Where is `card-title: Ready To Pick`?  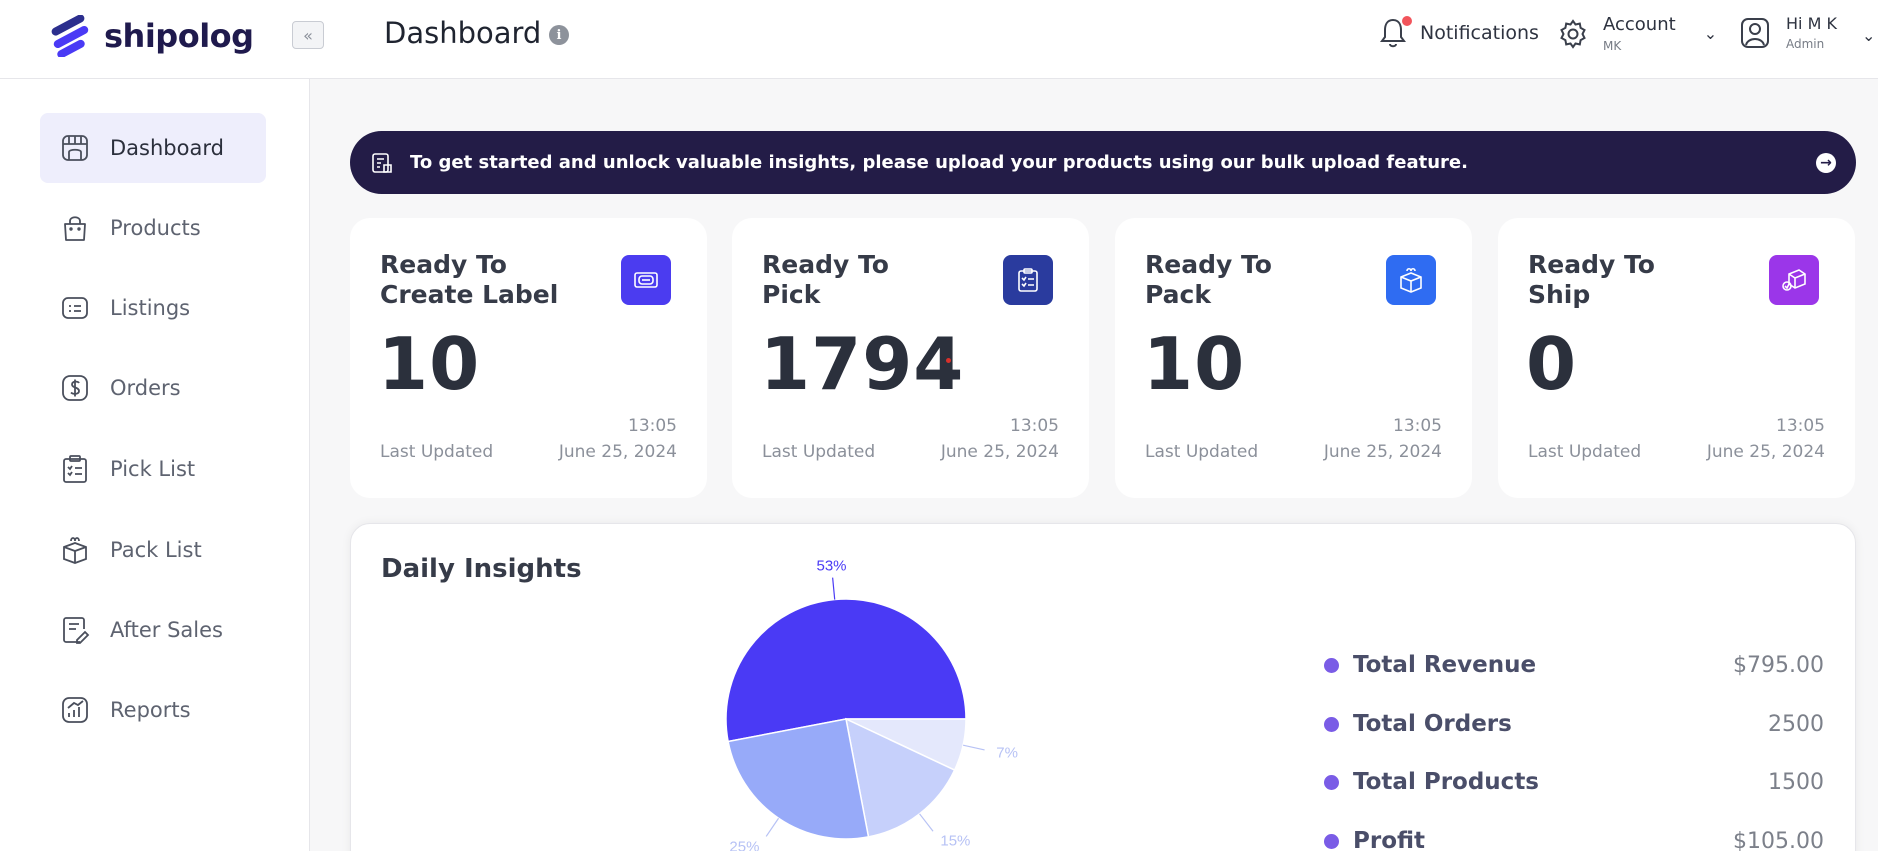
card-title: Ready To Pick is located at coordinates (825, 279).